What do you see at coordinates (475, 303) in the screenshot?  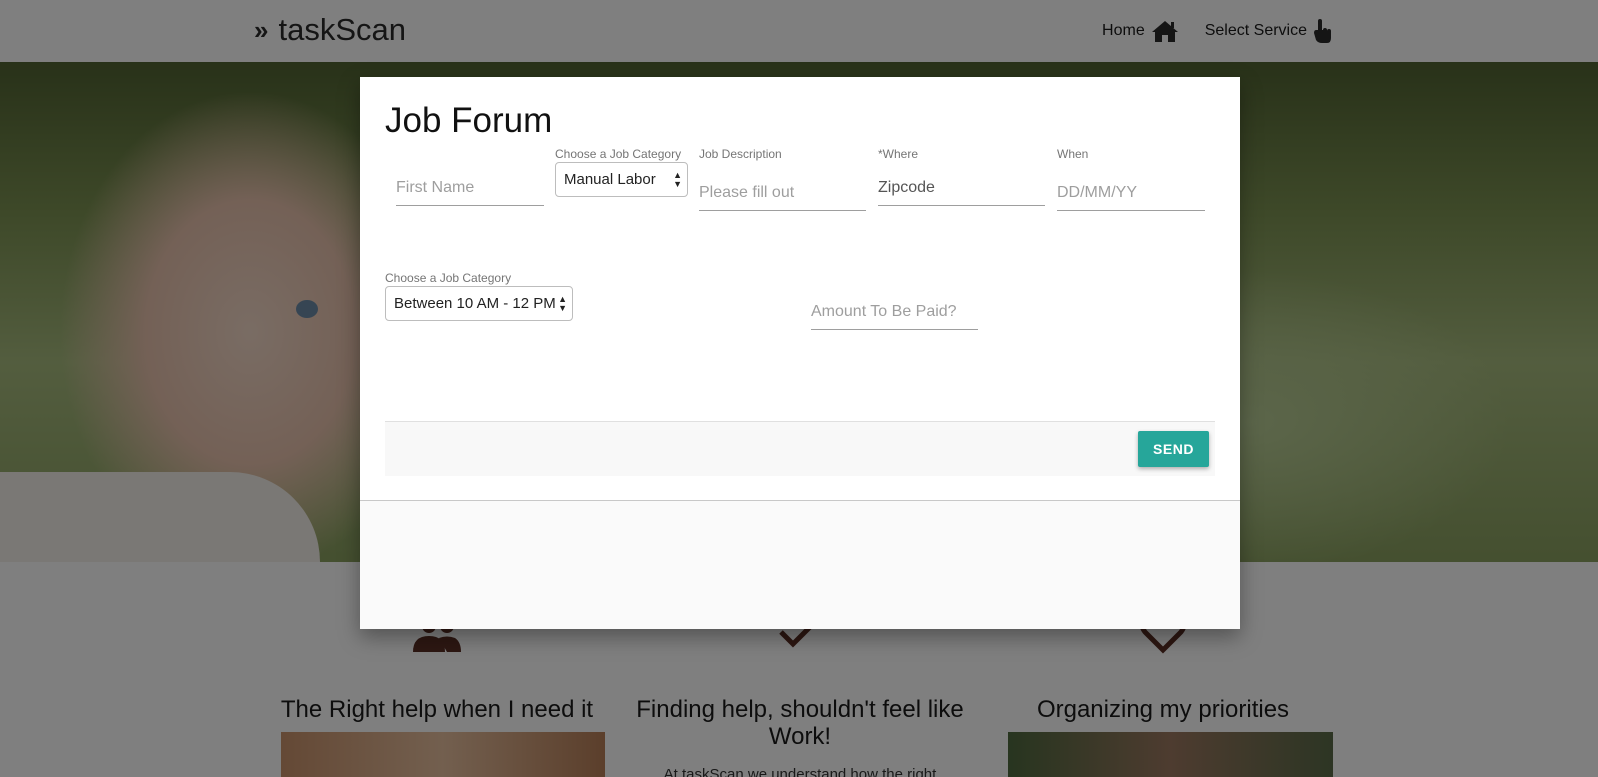 I see `time-category-selected: Between 10 AM - 12 PM` at bounding box center [475, 303].